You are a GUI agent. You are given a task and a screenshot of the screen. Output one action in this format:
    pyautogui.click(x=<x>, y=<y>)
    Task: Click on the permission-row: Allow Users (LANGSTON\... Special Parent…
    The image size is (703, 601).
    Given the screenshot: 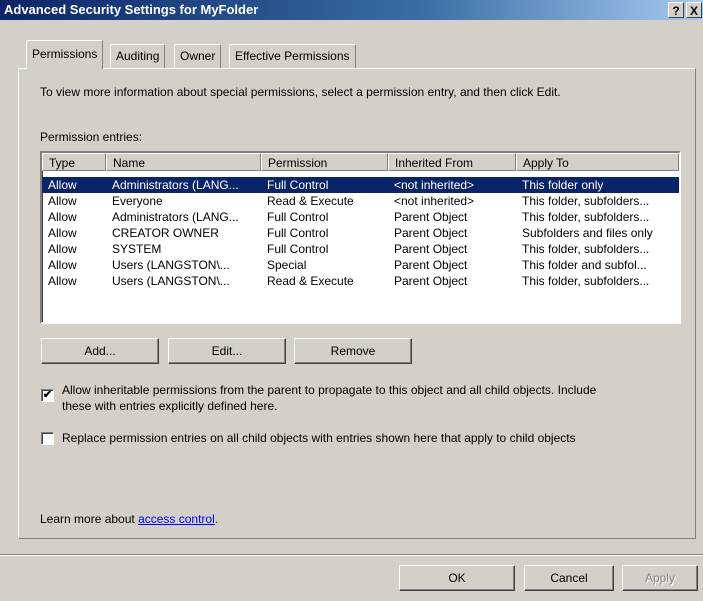 What is the action you would take?
    pyautogui.click(x=360, y=265)
    